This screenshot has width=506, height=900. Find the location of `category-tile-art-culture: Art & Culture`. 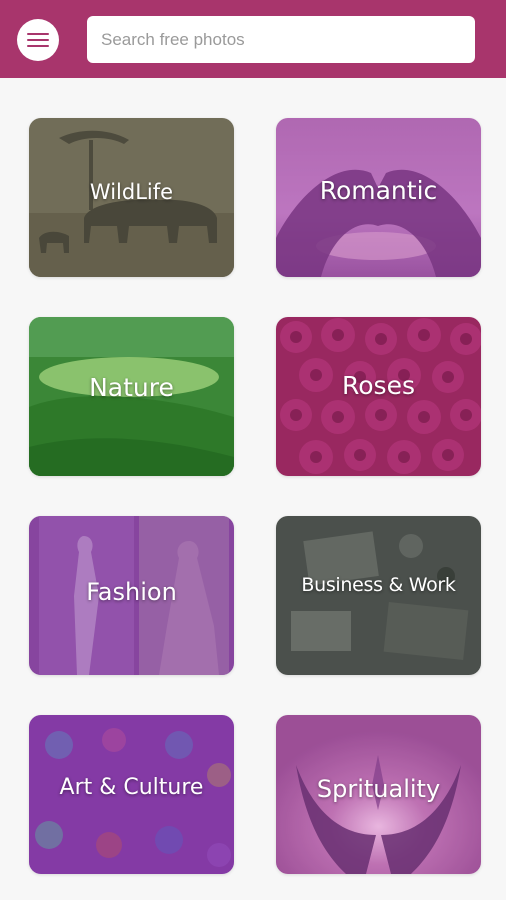

category-tile-art-culture: Art & Culture is located at coordinates (131, 794).